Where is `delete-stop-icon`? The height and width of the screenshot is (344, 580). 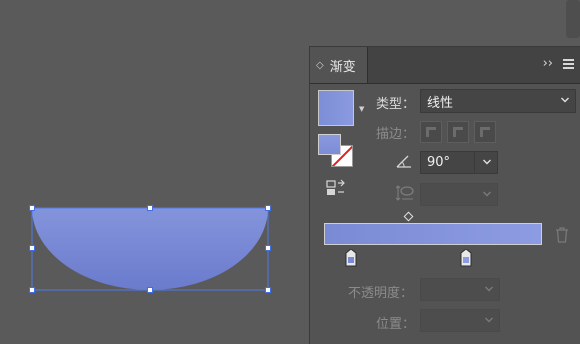
delete-stop-icon is located at coordinates (562, 235).